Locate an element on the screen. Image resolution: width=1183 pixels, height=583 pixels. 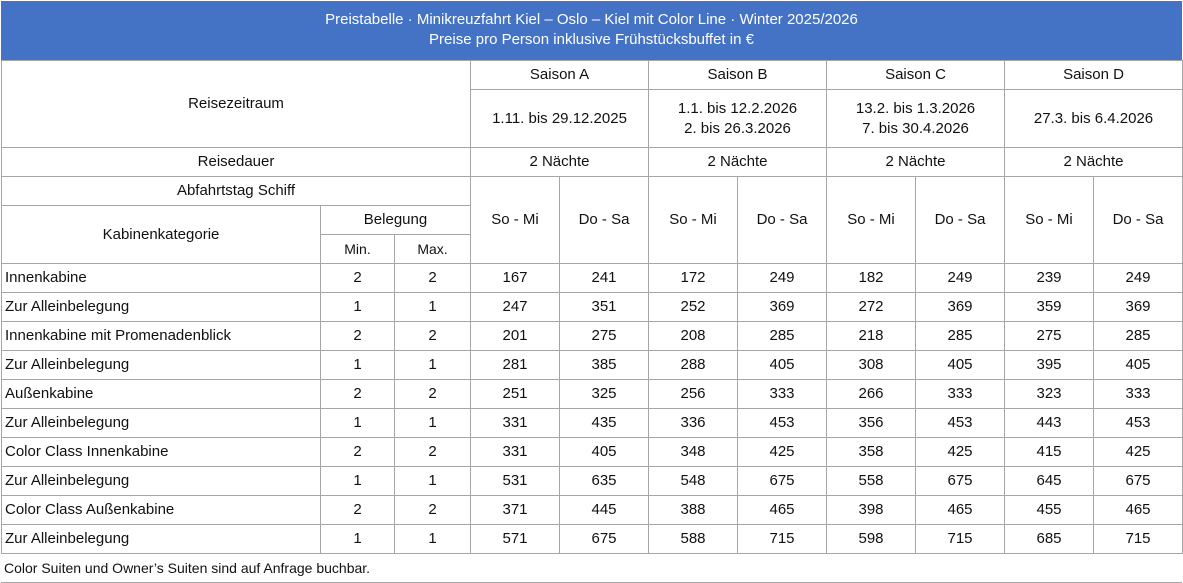
price-cell: 281 is located at coordinates (515, 365).